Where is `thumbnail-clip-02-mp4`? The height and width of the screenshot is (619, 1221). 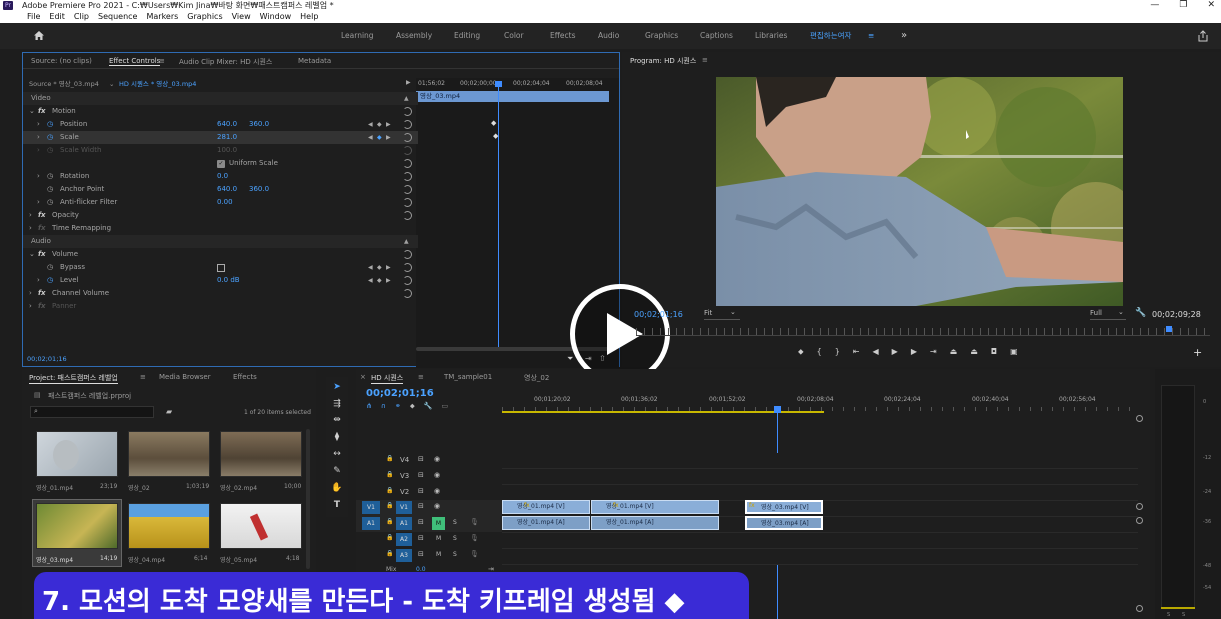 thumbnail-clip-02-mp4 is located at coordinates (261, 454).